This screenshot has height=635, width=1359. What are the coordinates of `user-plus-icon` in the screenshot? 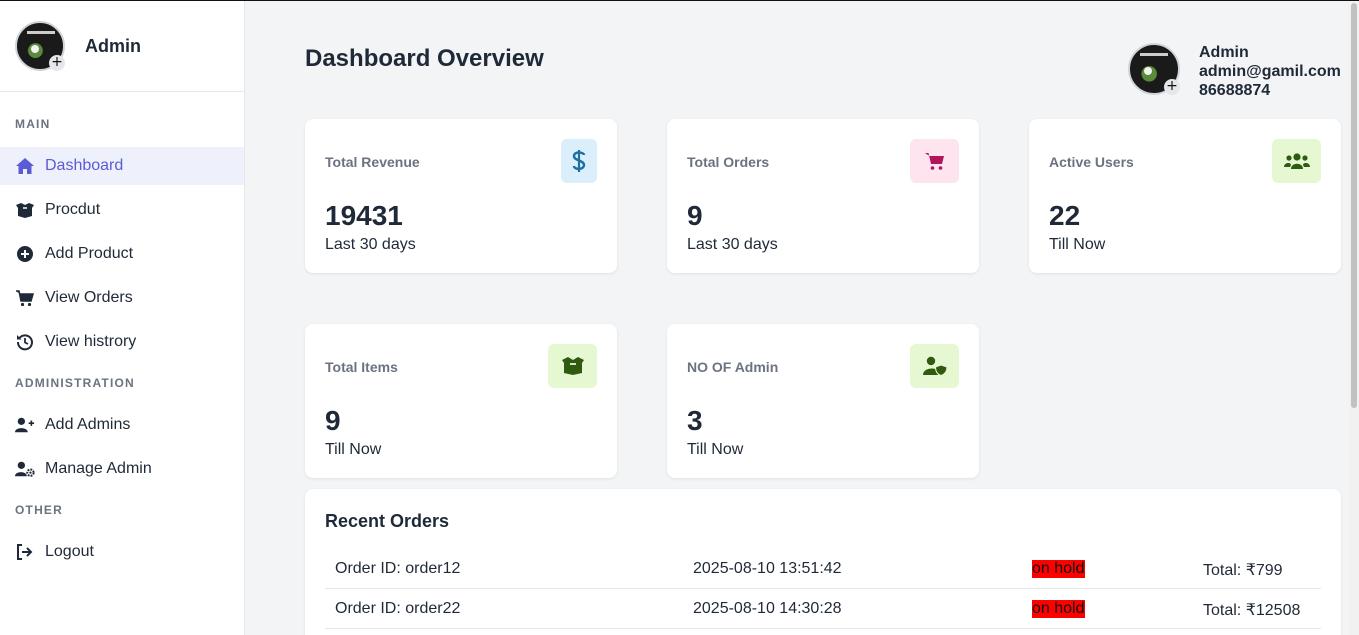 It's located at (25, 425).